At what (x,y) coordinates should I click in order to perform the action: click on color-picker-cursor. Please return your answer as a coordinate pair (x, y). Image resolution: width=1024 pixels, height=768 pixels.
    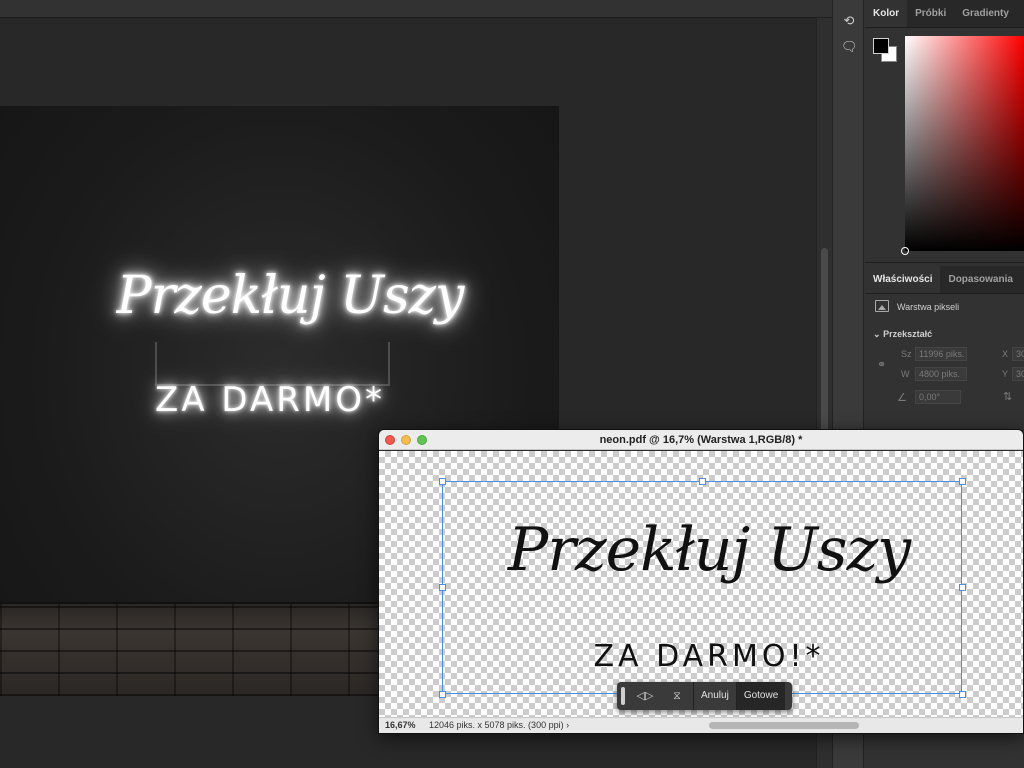
    Looking at the image, I should click on (905, 251).